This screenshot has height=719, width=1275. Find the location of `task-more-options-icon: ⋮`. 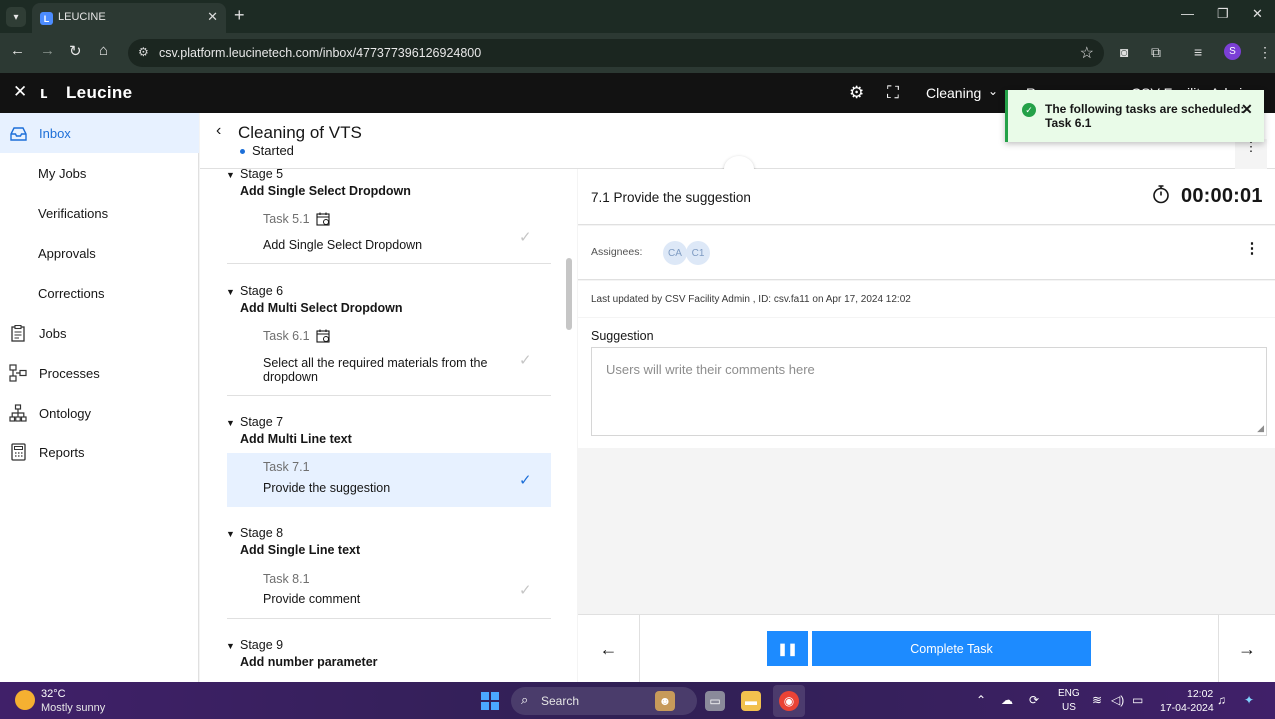

task-more-options-icon: ⋮ is located at coordinates (1252, 253).